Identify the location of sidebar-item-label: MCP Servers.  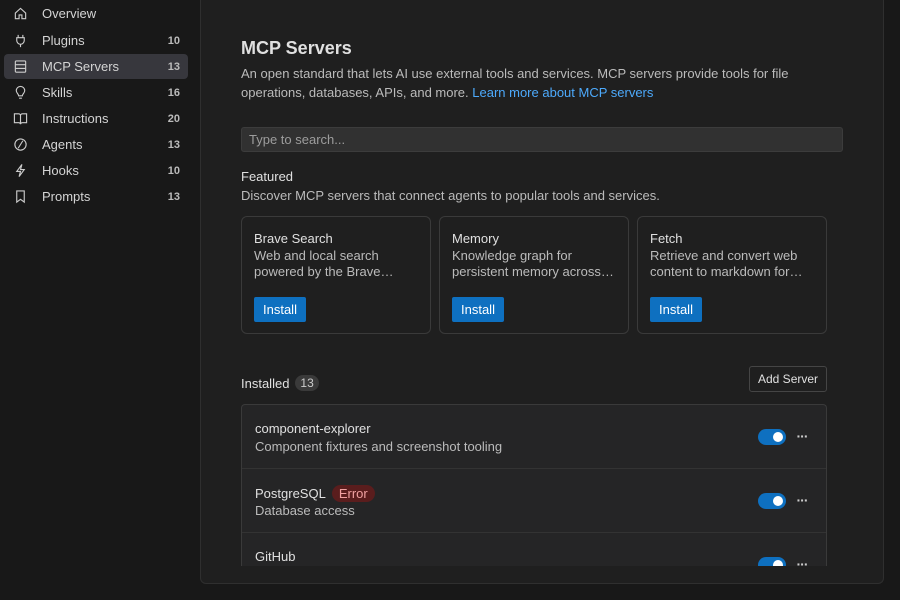
(81, 66).